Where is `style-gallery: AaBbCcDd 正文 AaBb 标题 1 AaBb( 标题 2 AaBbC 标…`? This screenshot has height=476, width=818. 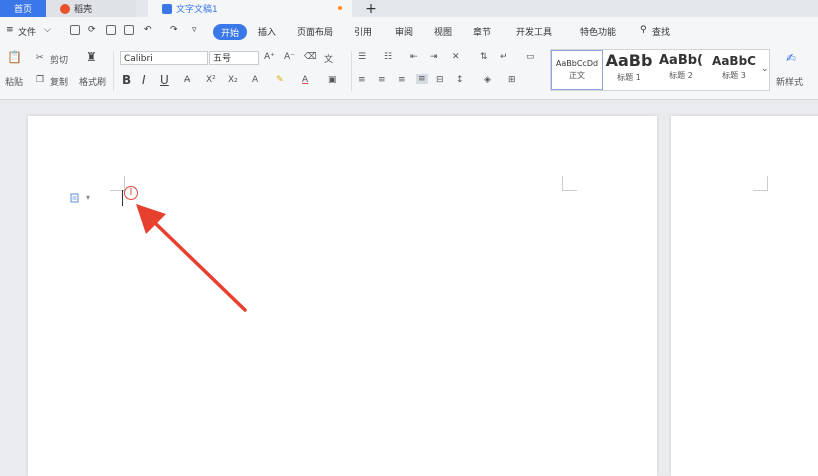 style-gallery: AaBbCcDd 正文 AaBb 标题 1 AaBb( 标题 2 AaBbC 标… is located at coordinates (660, 70).